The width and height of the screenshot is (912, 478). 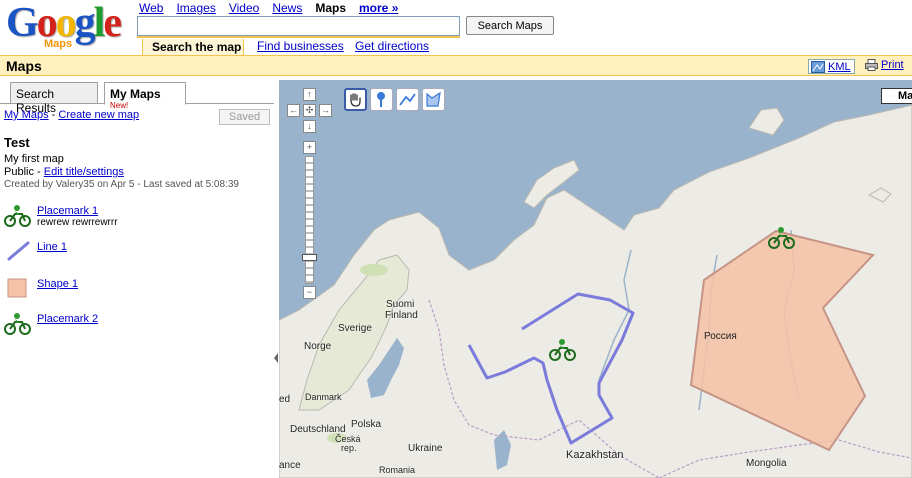 I want to click on nav-maps: Maps, so click(x=331, y=8).